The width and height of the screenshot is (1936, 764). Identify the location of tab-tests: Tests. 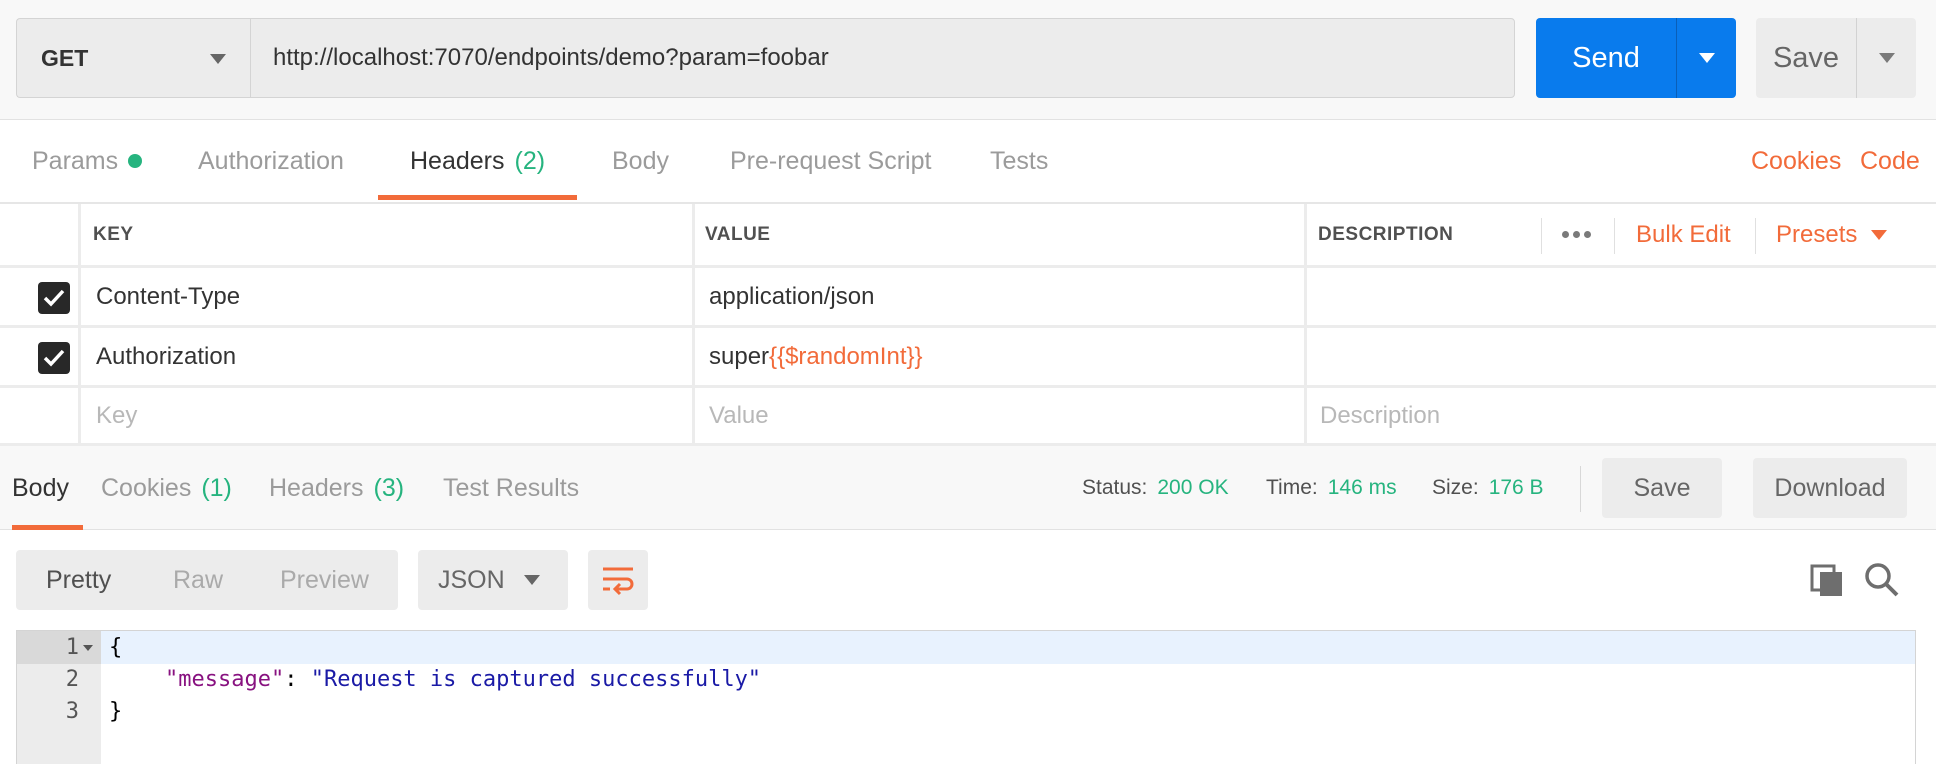
(1019, 161).